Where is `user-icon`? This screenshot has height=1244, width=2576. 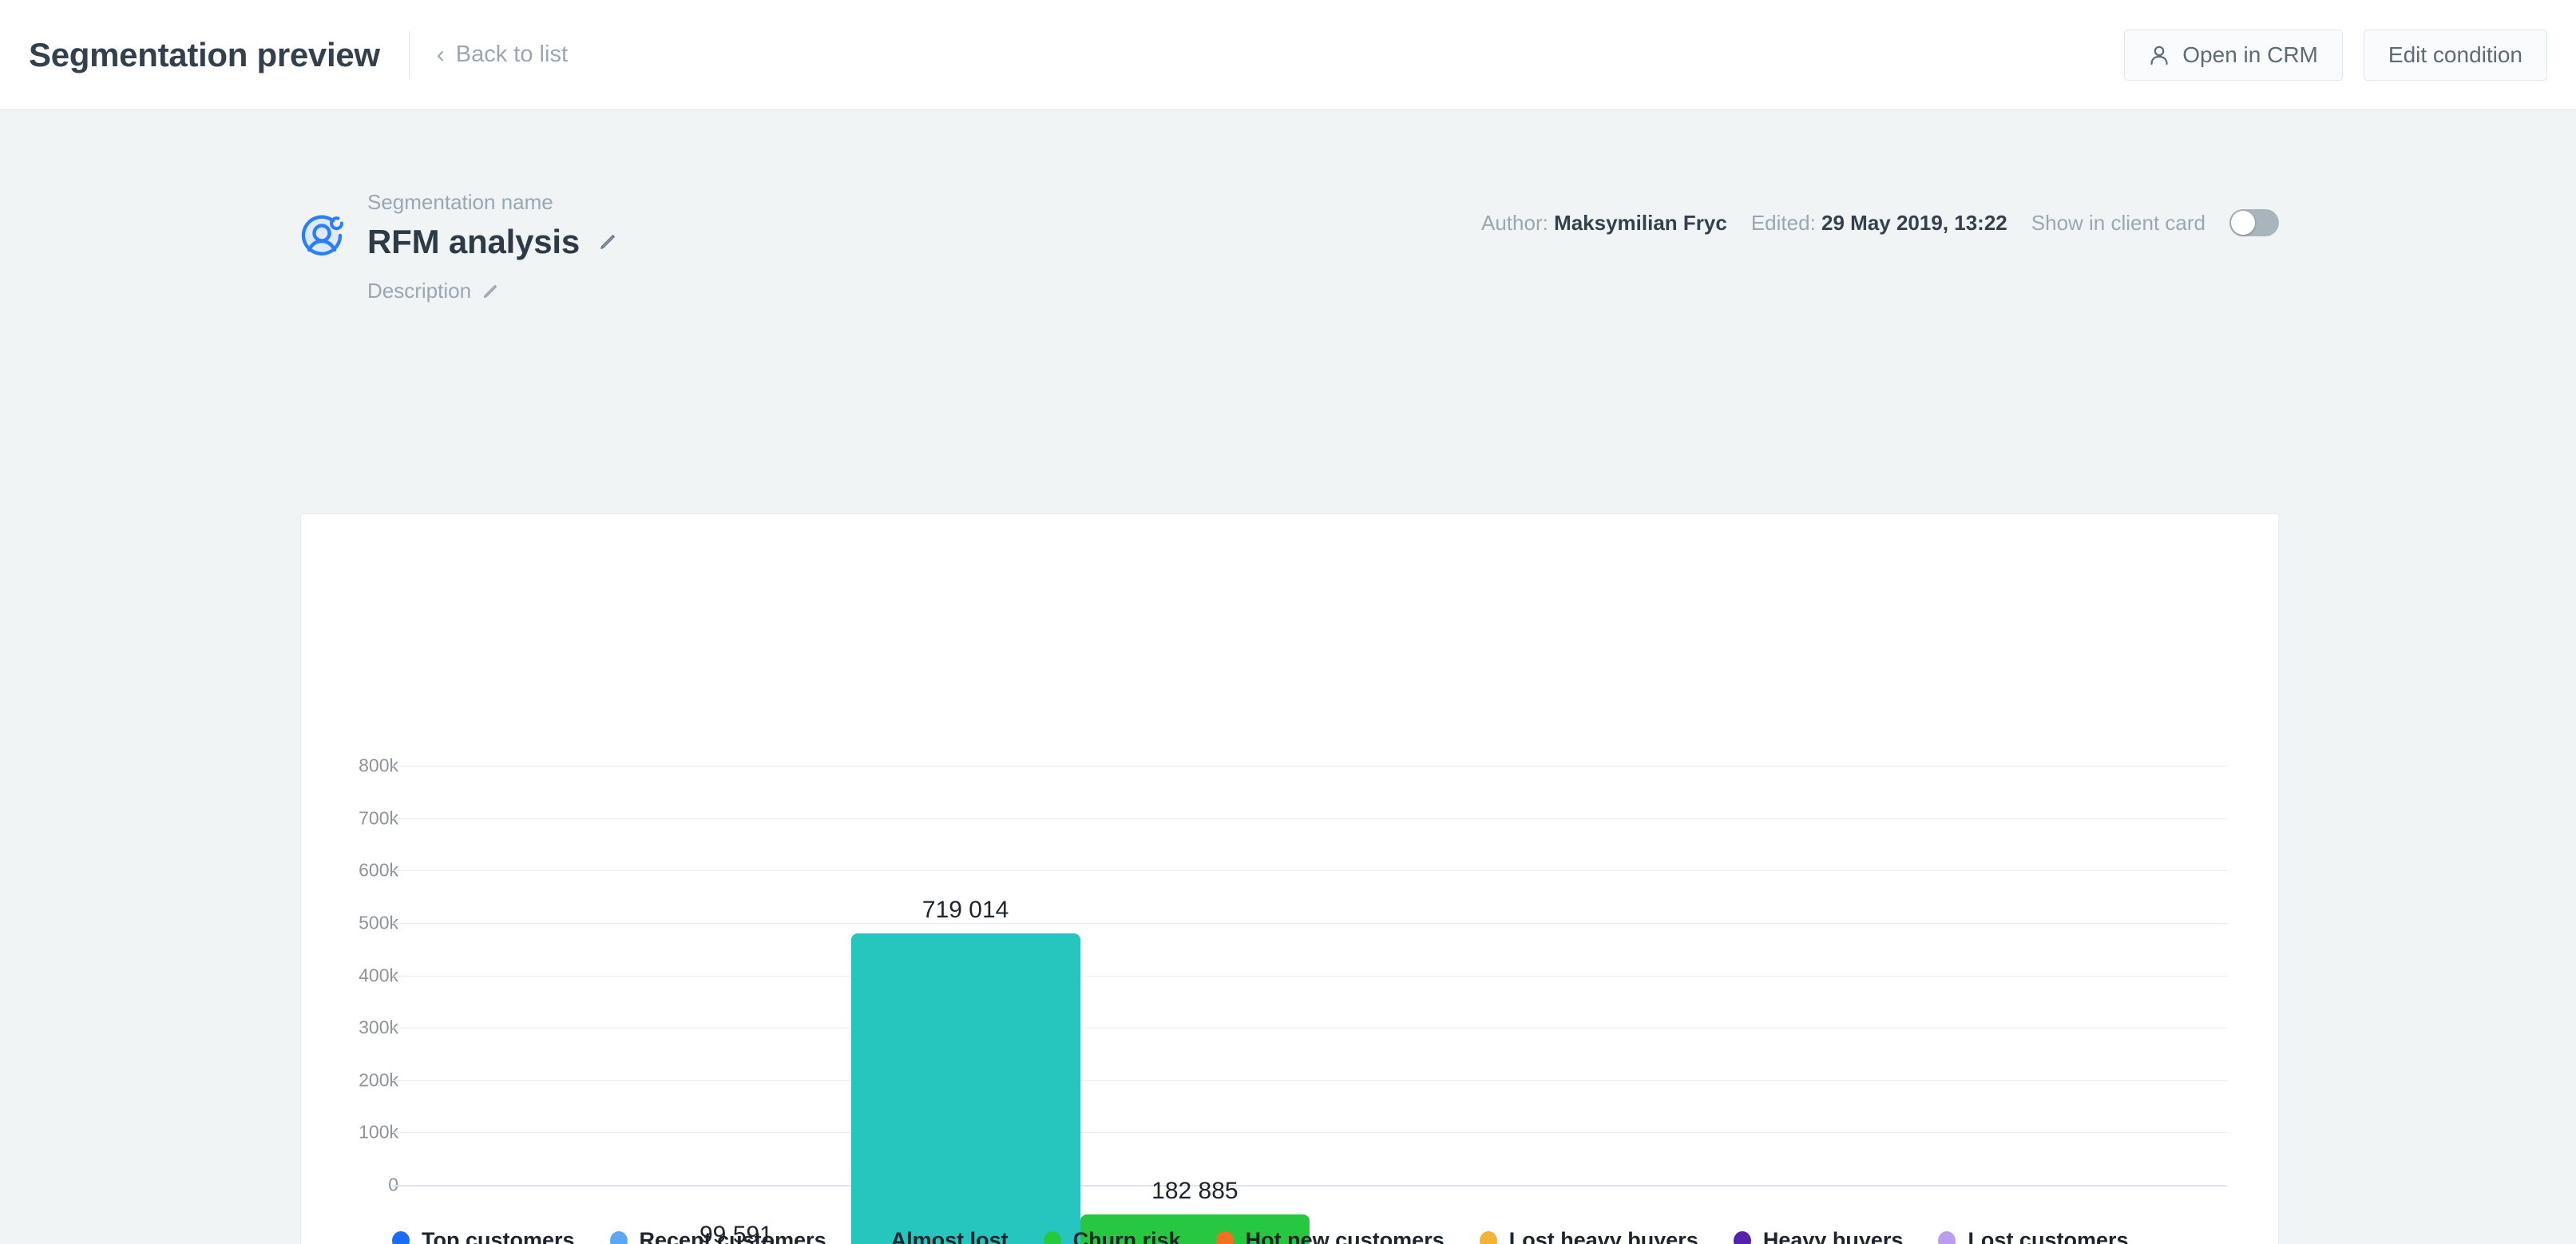 user-icon is located at coordinates (2159, 55).